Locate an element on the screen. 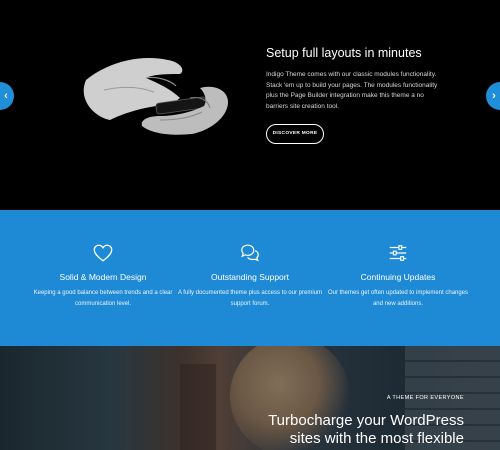 Image resolution: width=500 pixels, height=450 pixels. section-eyebrow: A THEME FOR EVERYONE is located at coordinates (425, 398).